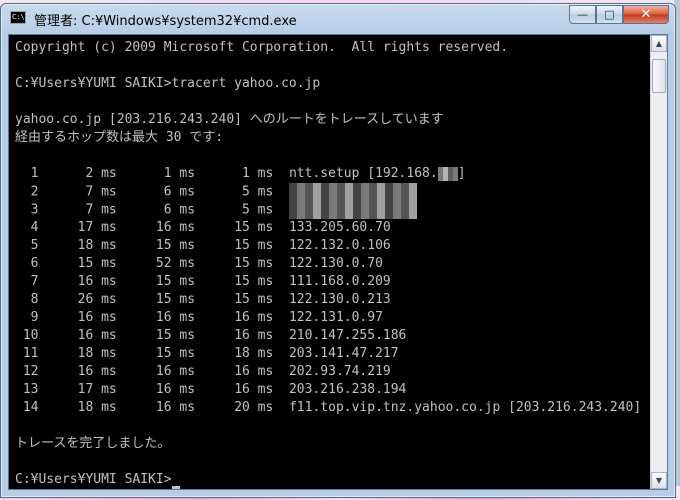  I want to click on redacted-octet, so click(447, 173).